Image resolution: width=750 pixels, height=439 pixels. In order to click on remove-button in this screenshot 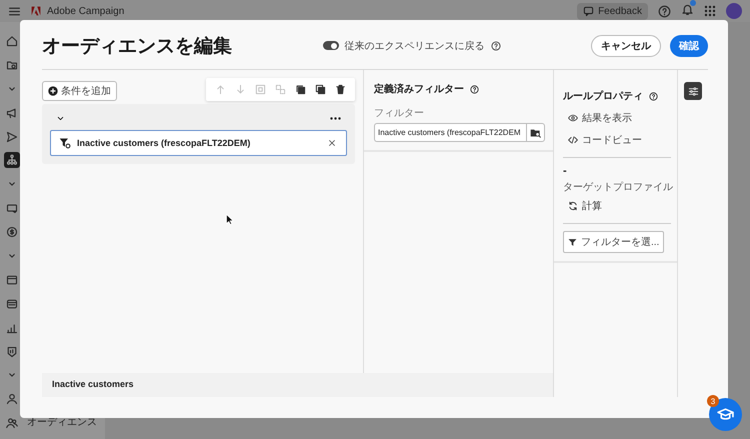, I will do `click(332, 143)`.